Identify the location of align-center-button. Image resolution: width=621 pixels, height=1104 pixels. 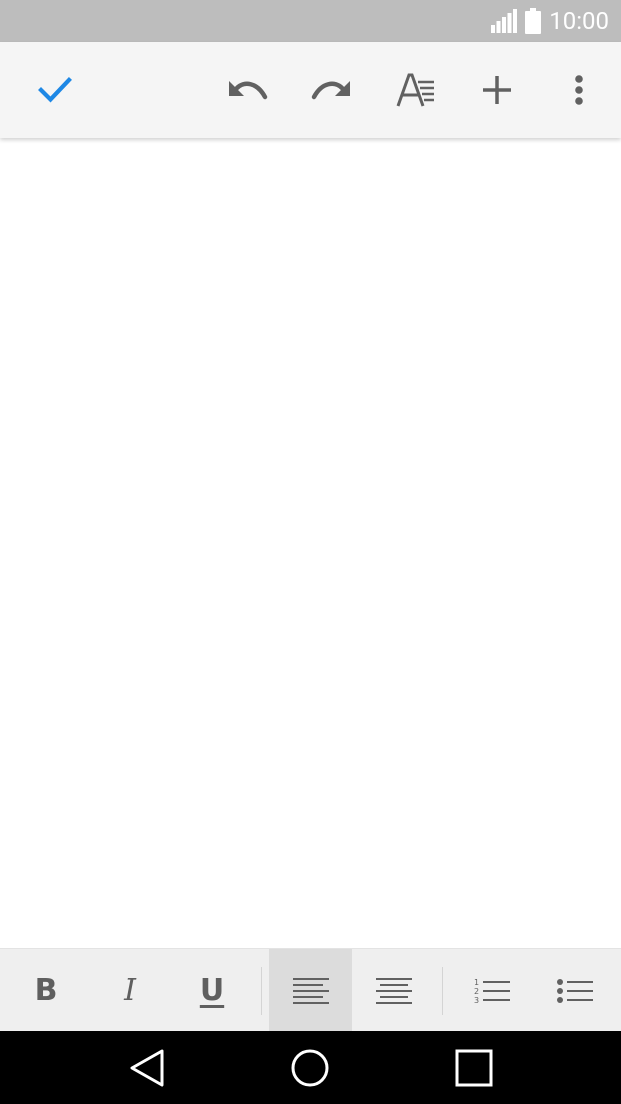
(393, 990).